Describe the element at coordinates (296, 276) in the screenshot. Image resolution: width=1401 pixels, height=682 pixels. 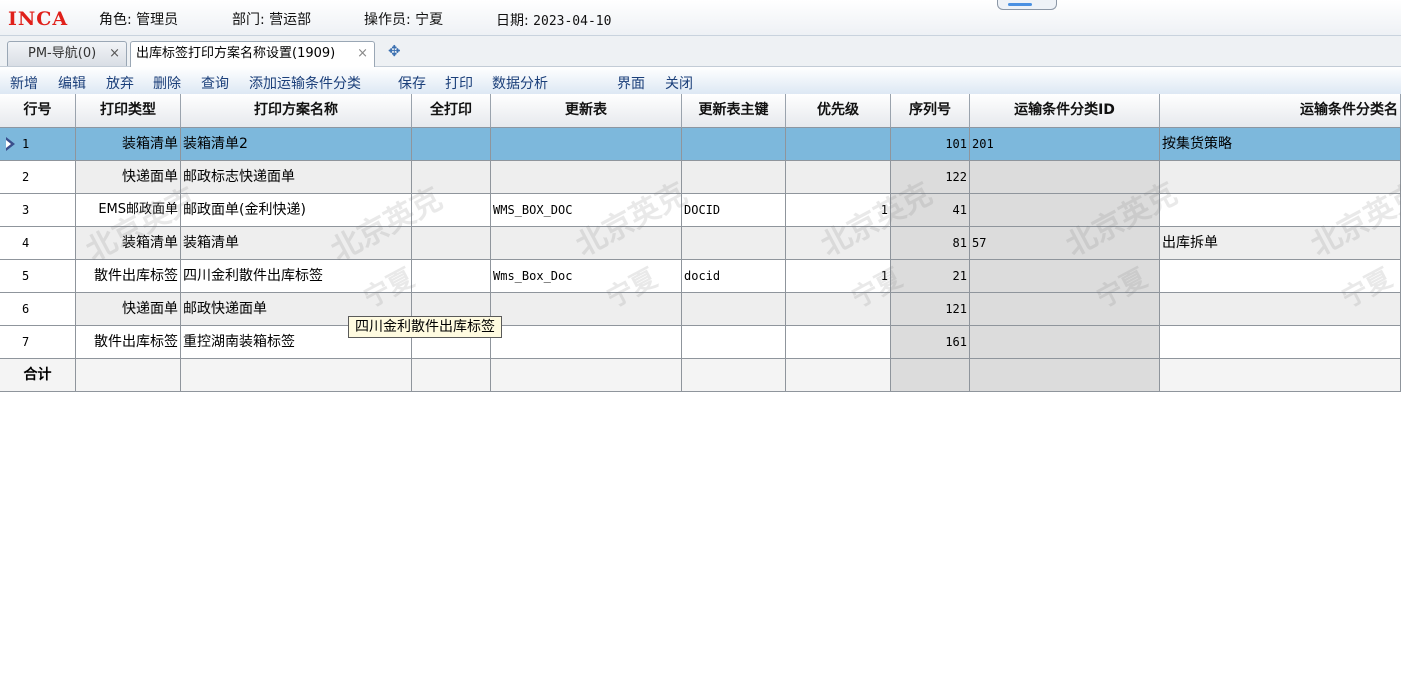
I see `plan-name-cell: 四川金利散件出库标签` at that location.